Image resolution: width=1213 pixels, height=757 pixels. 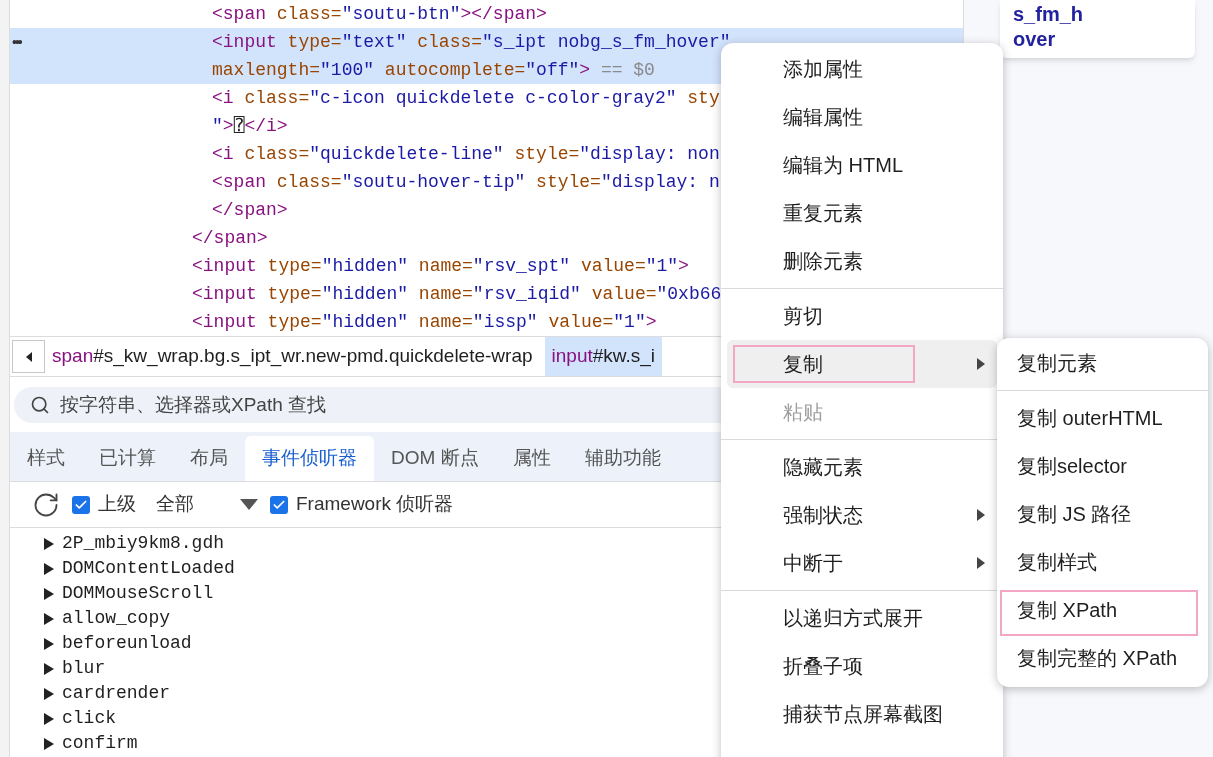 I want to click on tab: 属性, so click(x=531, y=458).